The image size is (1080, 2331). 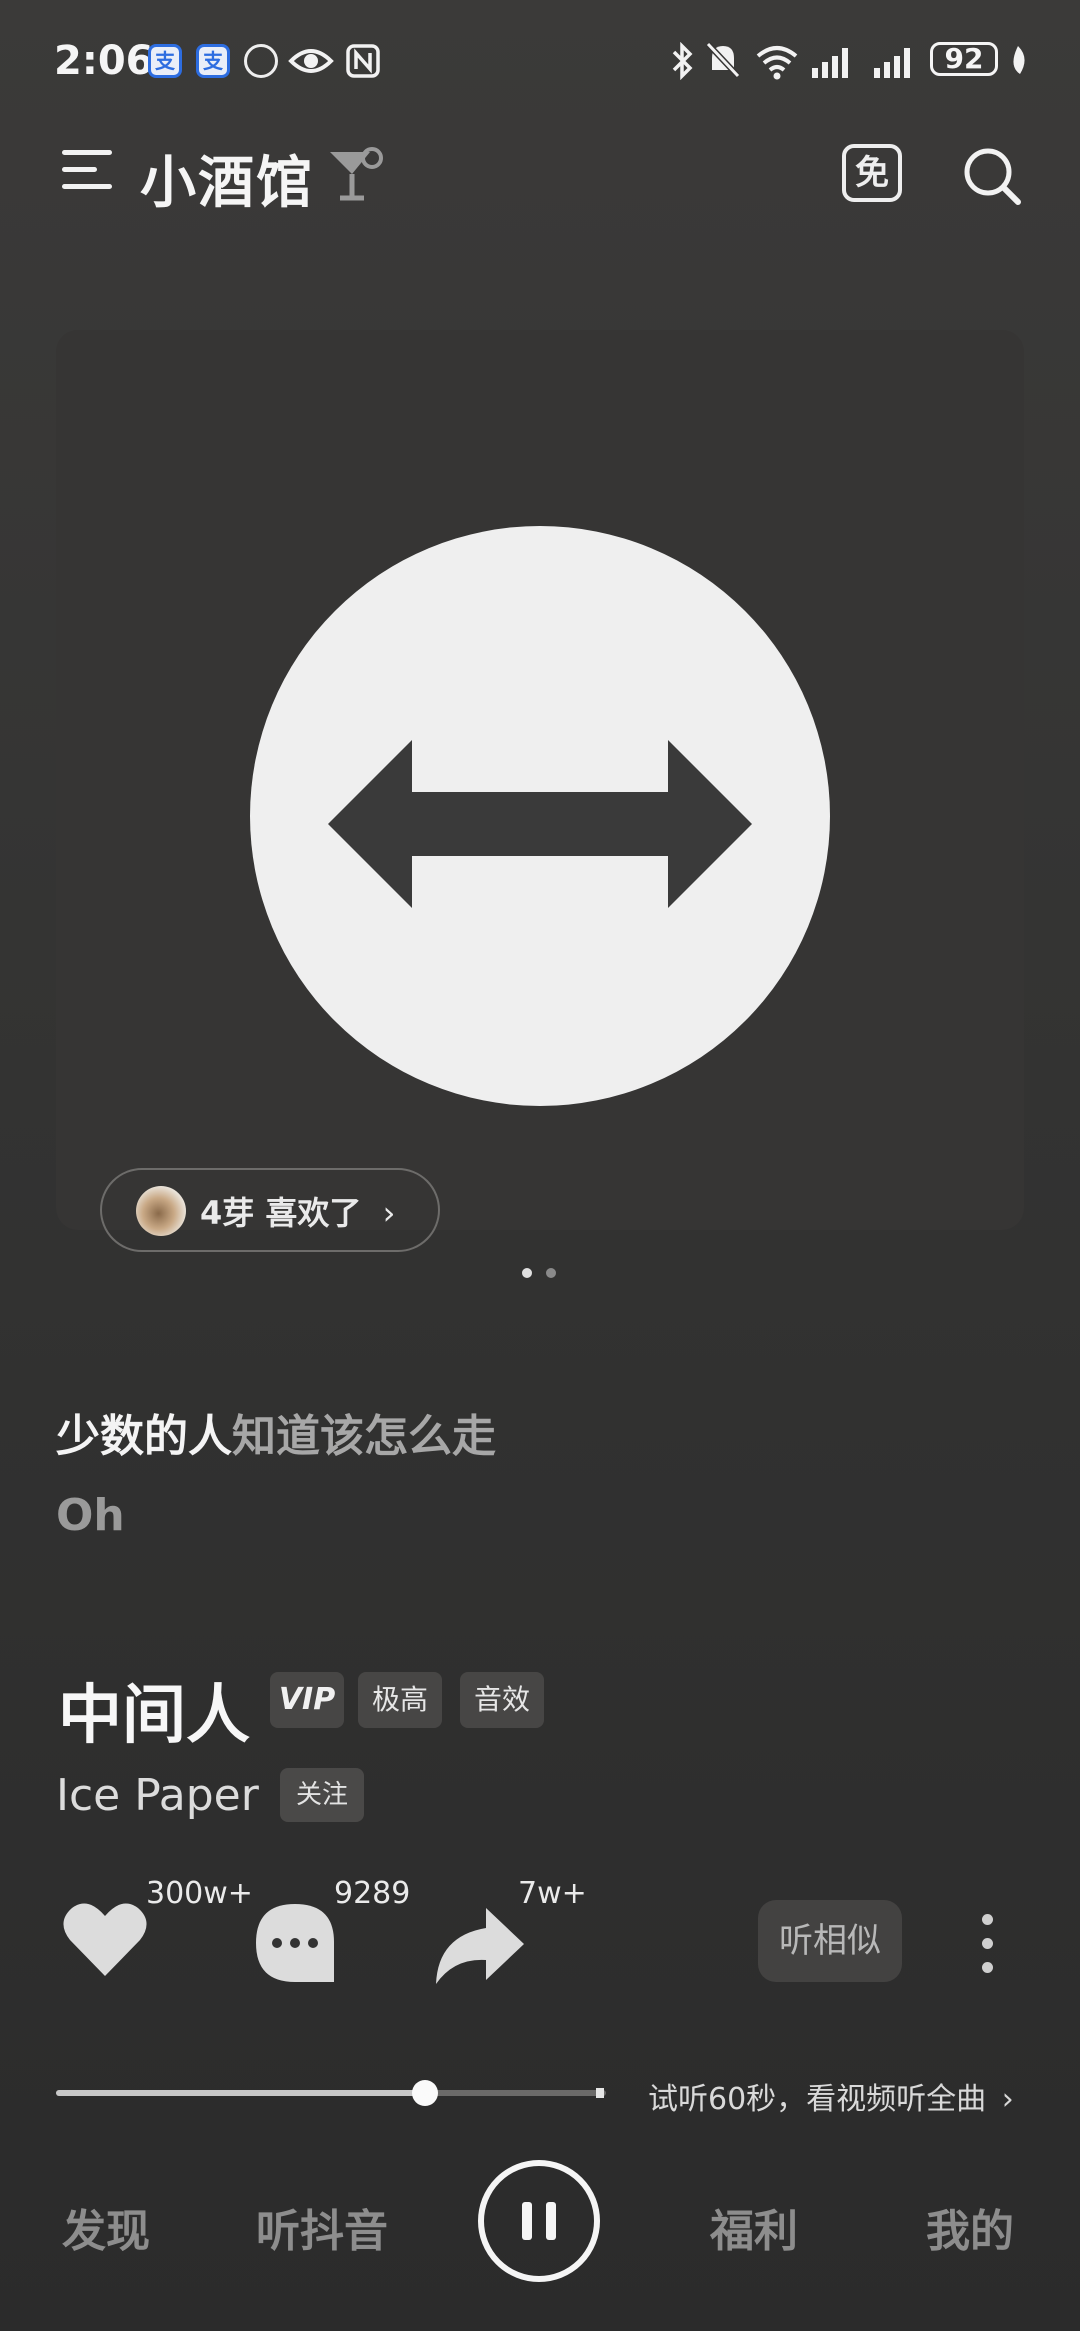 I want to click on cocktail-icon, so click(x=356, y=174).